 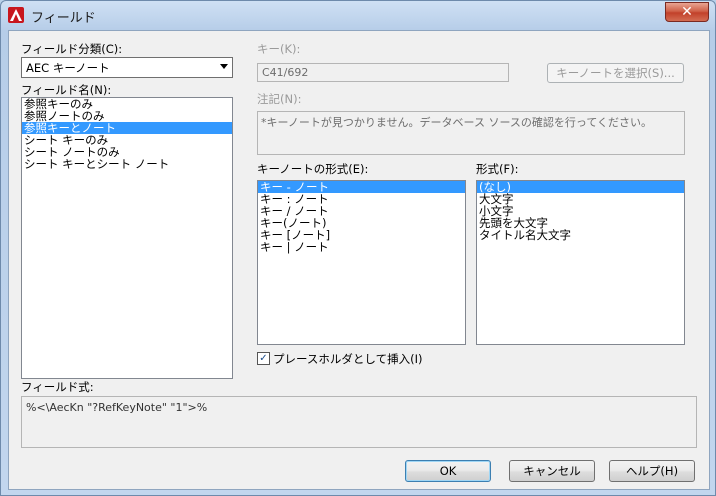 What do you see at coordinates (313, 169) in the screenshot?
I see `keynote-format-label: キーノートの形式(E):` at bounding box center [313, 169].